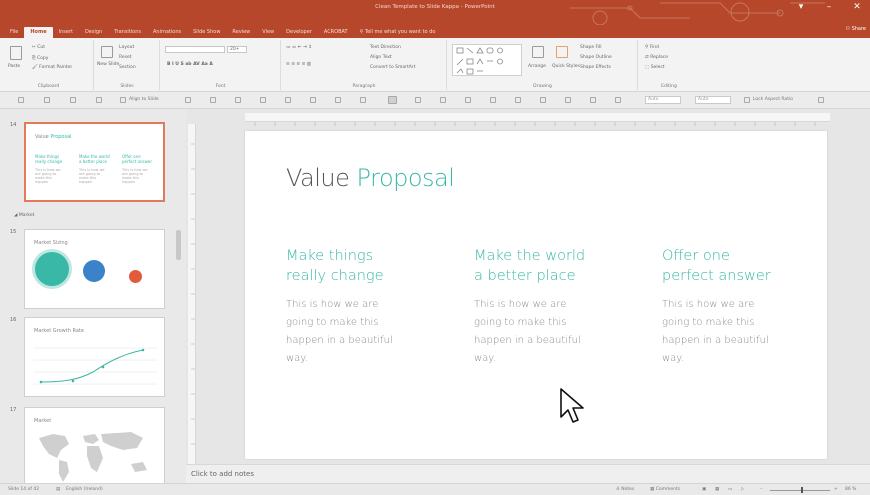 This screenshot has width=870, height=495. Describe the element at coordinates (94, 357) in the screenshot. I see `thumbnail-slide-16: Market Growth Rate` at that location.